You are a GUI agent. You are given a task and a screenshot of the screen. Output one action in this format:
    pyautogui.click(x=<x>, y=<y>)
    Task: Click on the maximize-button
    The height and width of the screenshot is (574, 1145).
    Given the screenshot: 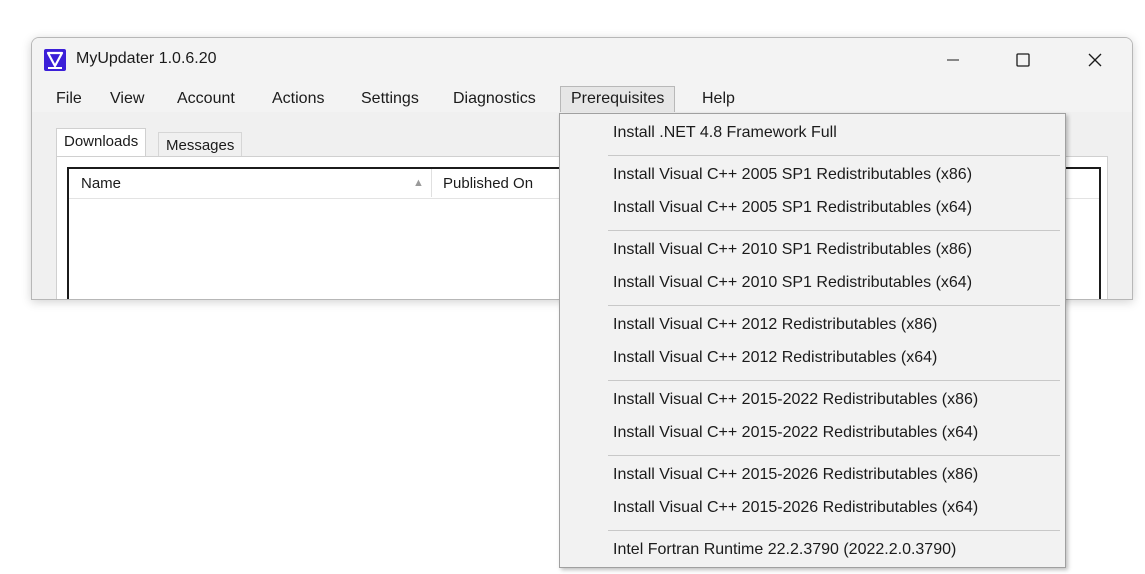 What is the action you would take?
    pyautogui.click(x=1023, y=60)
    